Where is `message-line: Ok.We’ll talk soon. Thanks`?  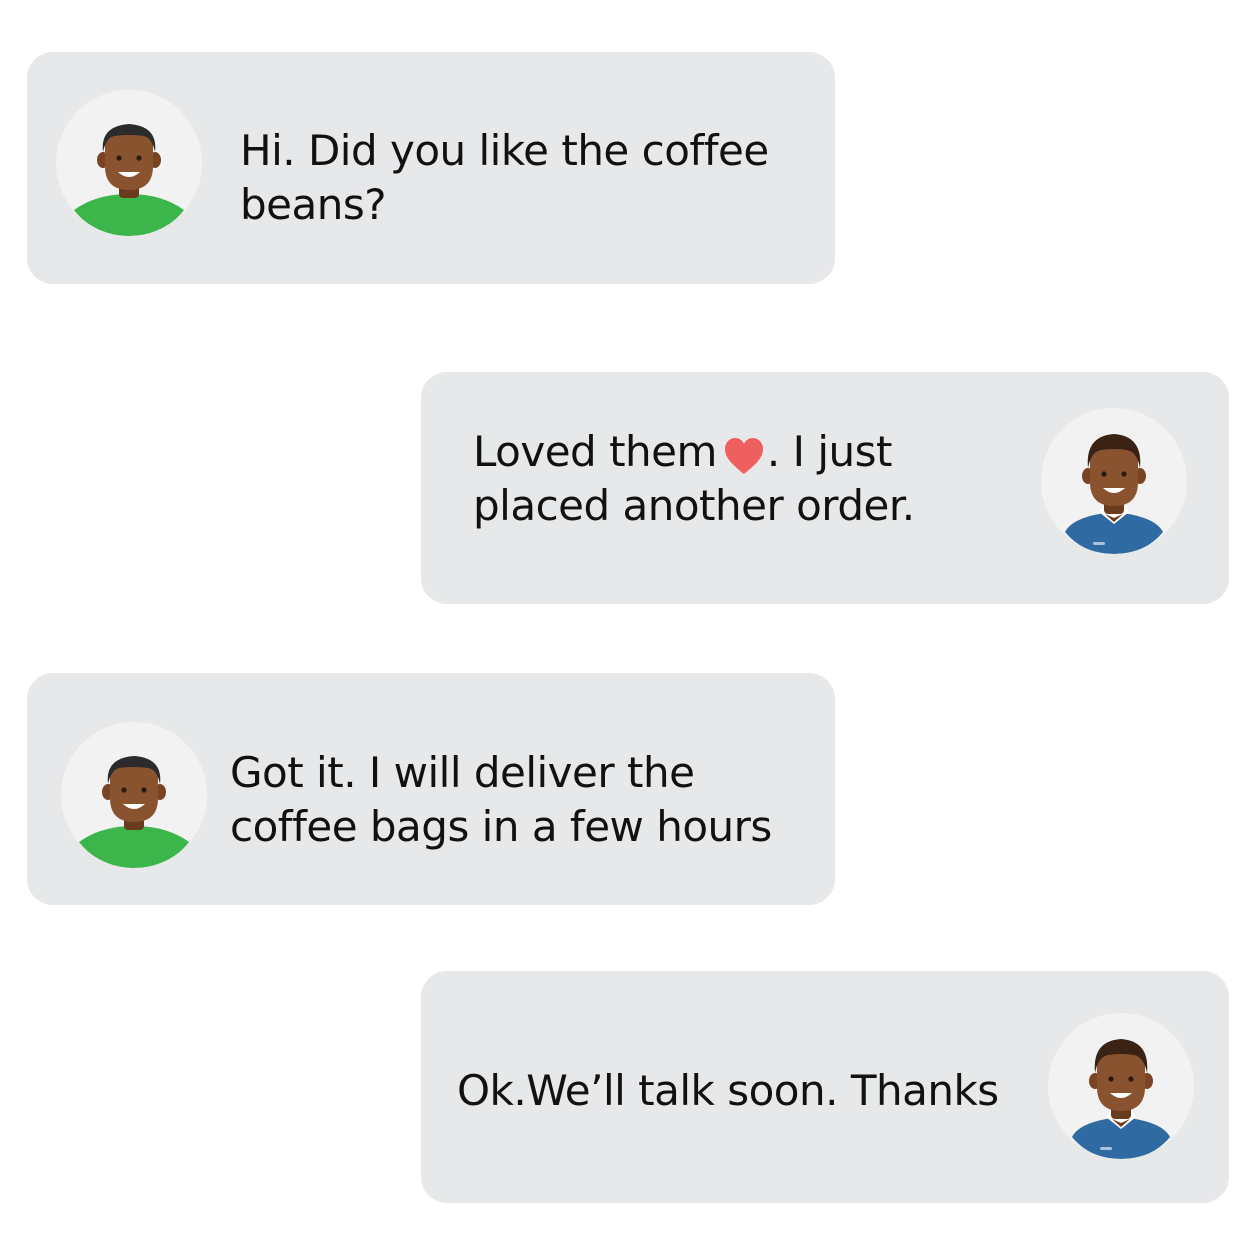 message-line: Ok.We’ll talk soon. Thanks is located at coordinates (728, 1090).